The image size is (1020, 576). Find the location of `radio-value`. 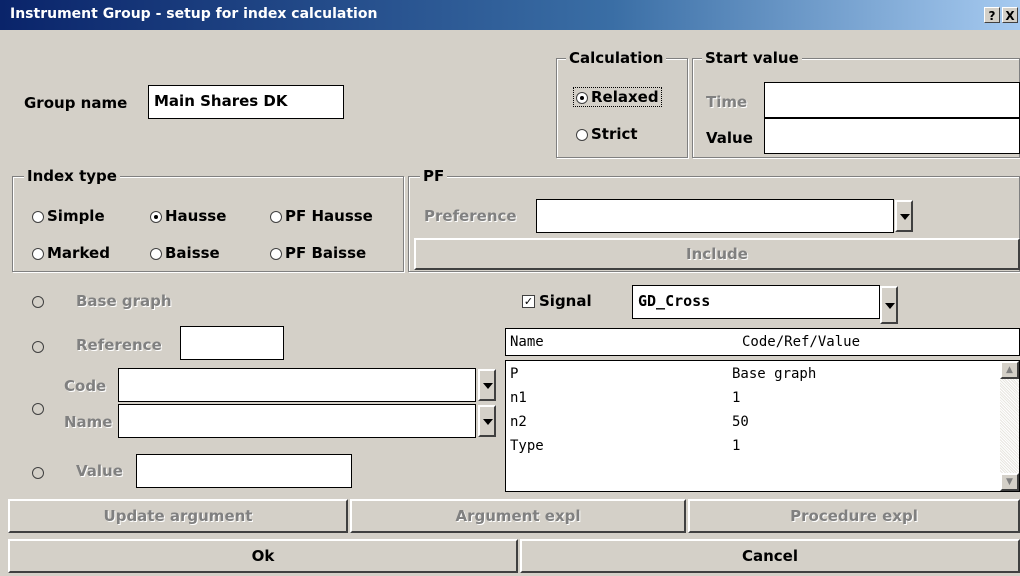

radio-value is located at coordinates (39, 472).